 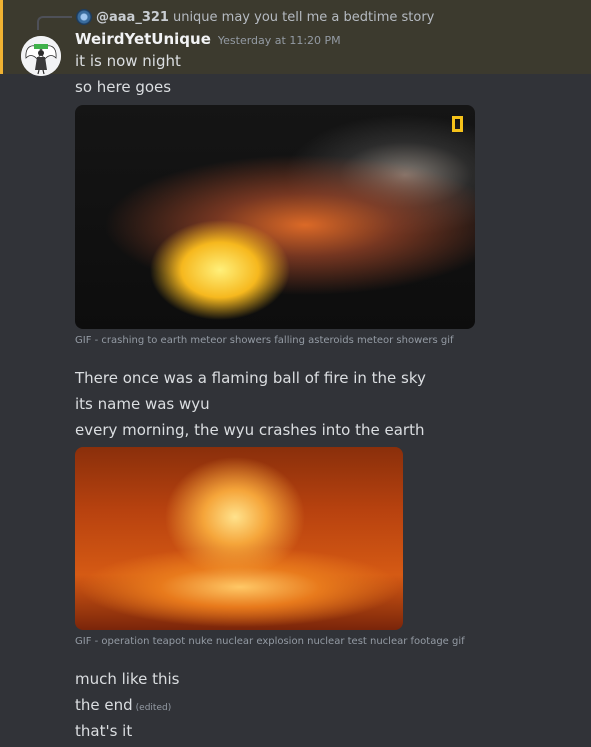 I want to click on message-header: WeirdYetUnique Yesterday at 11:20 PM, so click(x=208, y=40).